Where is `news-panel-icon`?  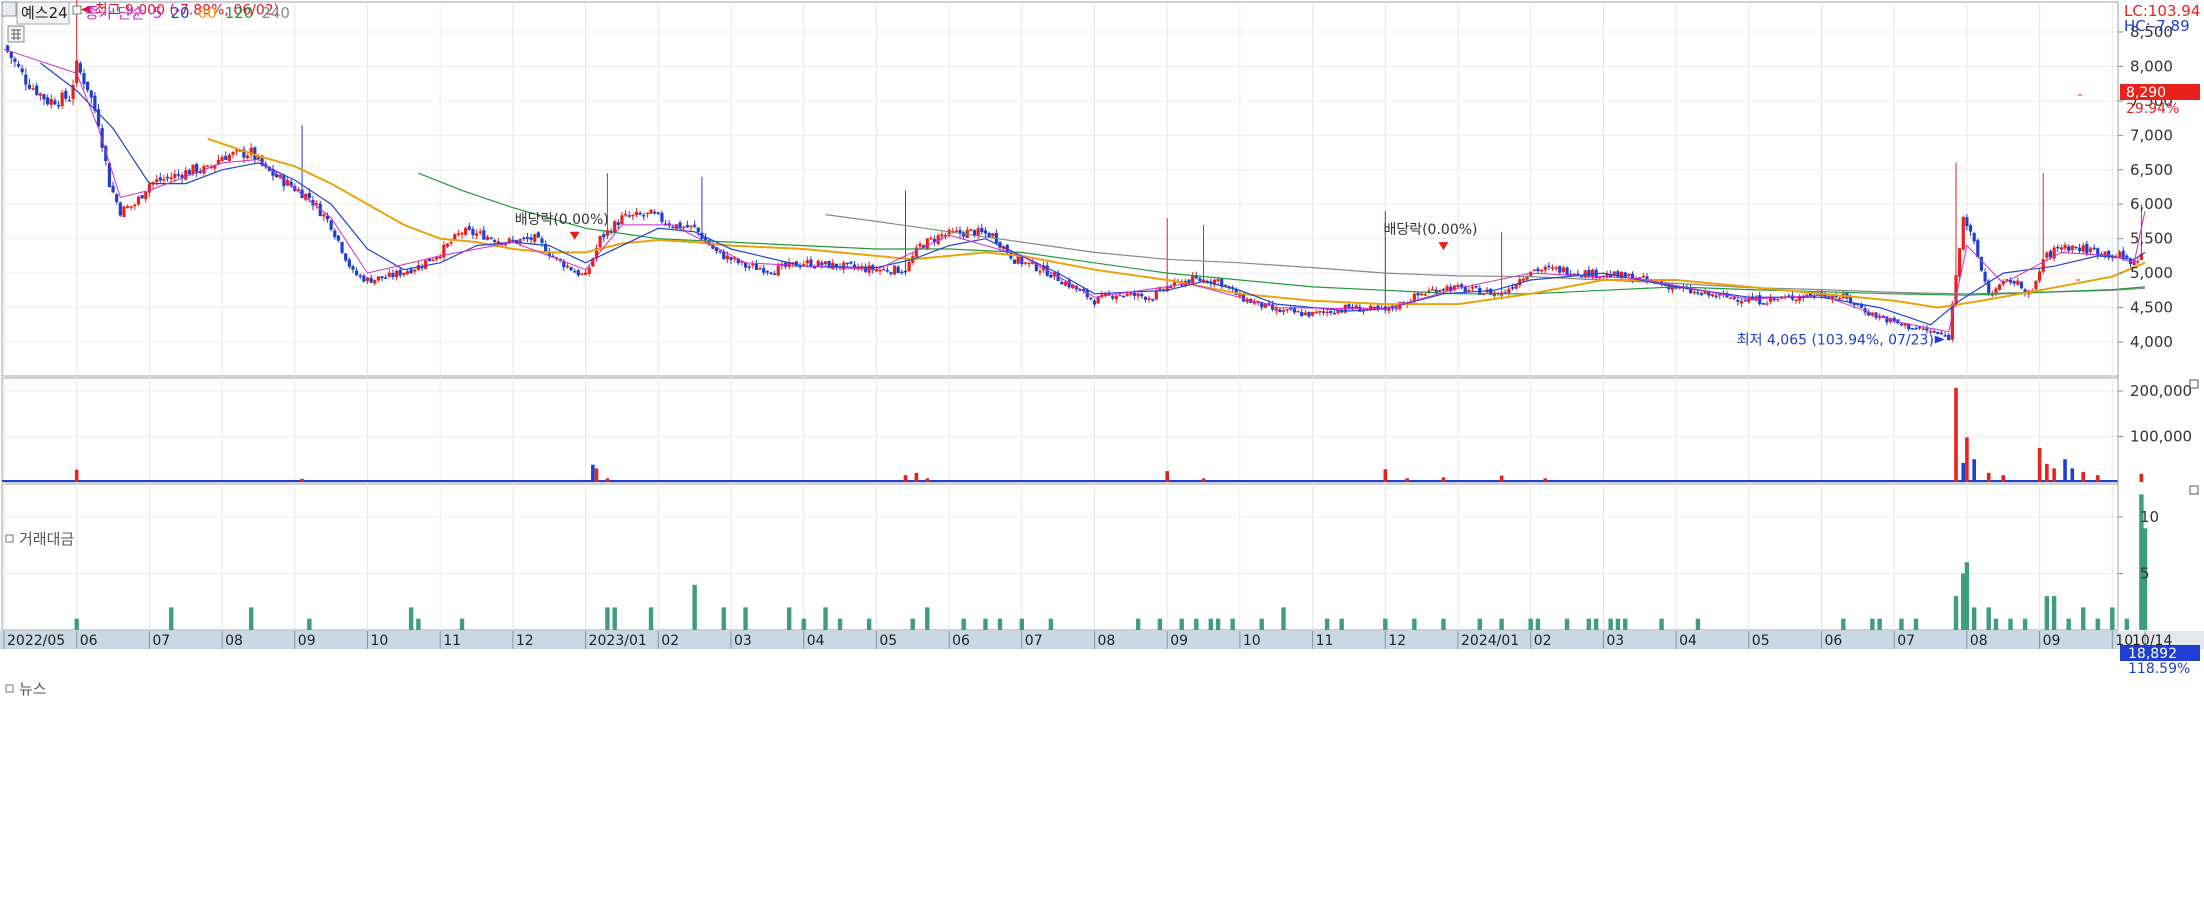 news-panel-icon is located at coordinates (9, 688).